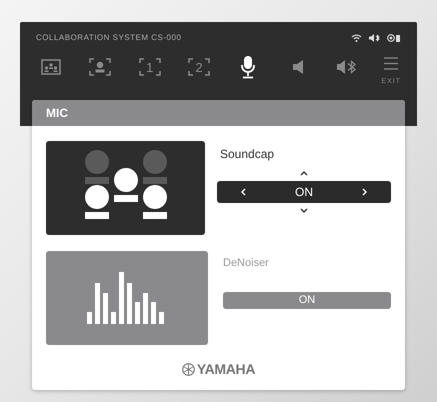 The height and width of the screenshot is (402, 437). I want to click on person-frame-icon, so click(100, 67).